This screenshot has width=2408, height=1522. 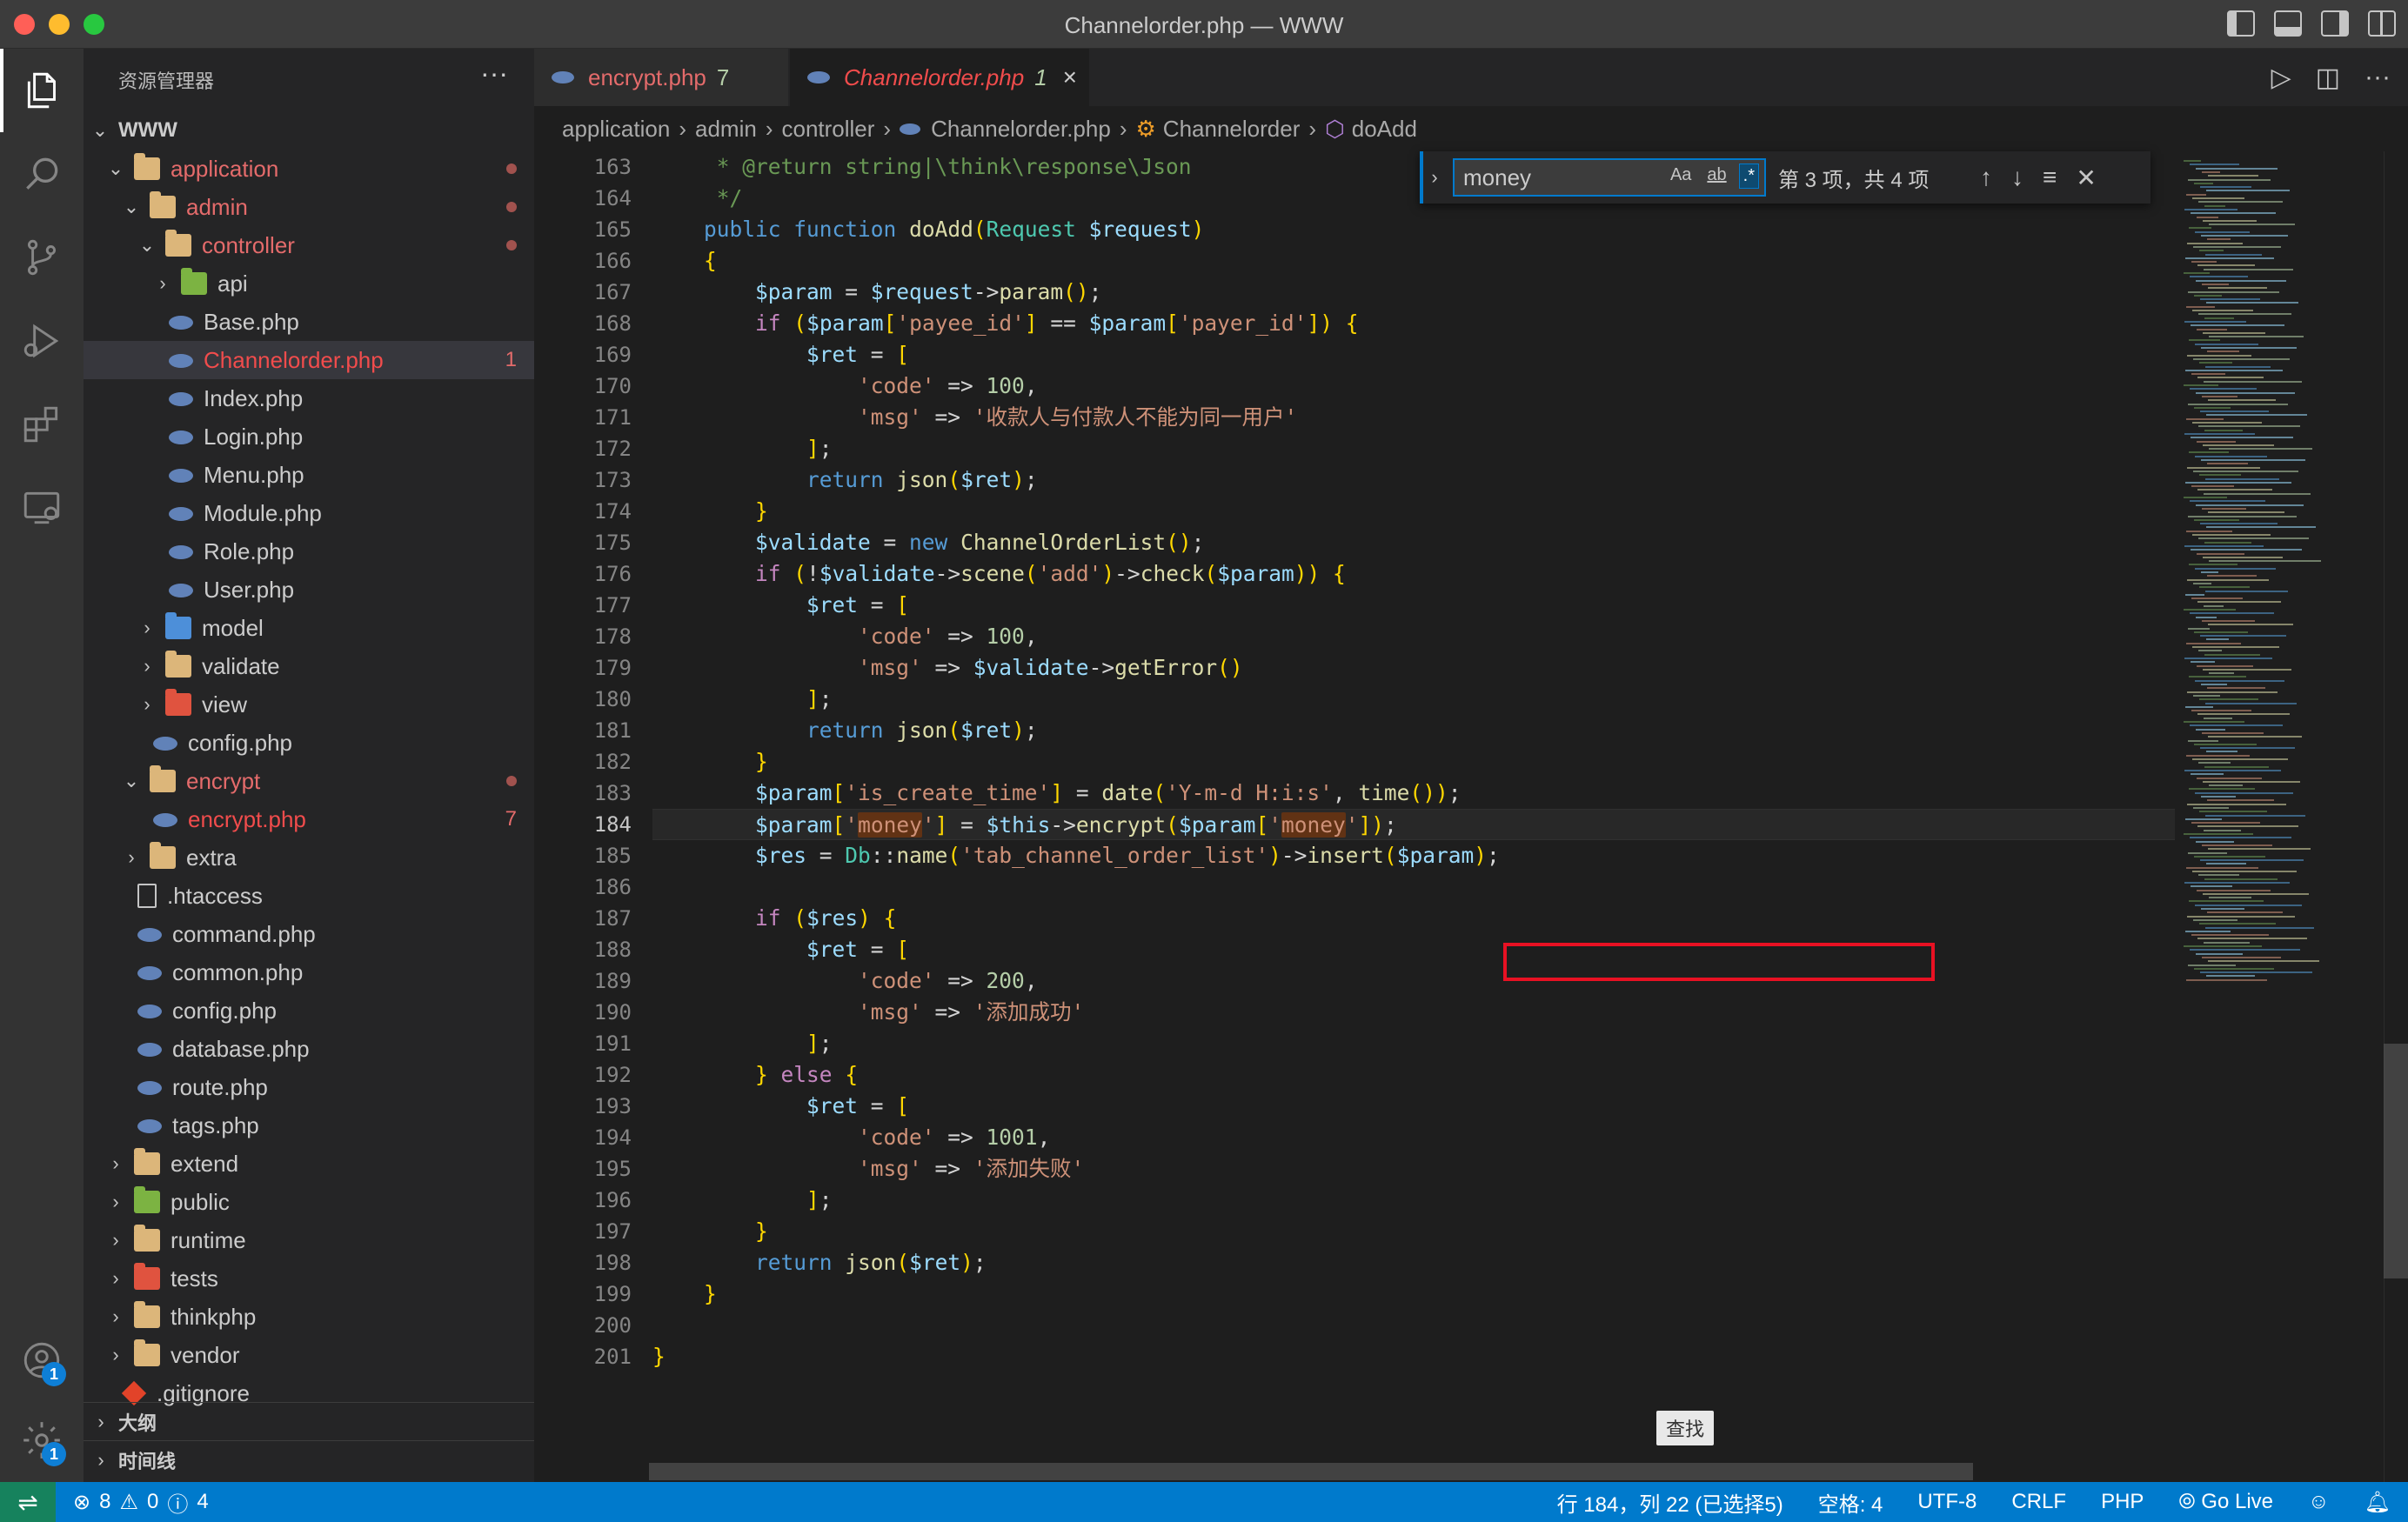 What do you see at coordinates (309, 857) in the screenshot?
I see `tree-item: › extra` at bounding box center [309, 857].